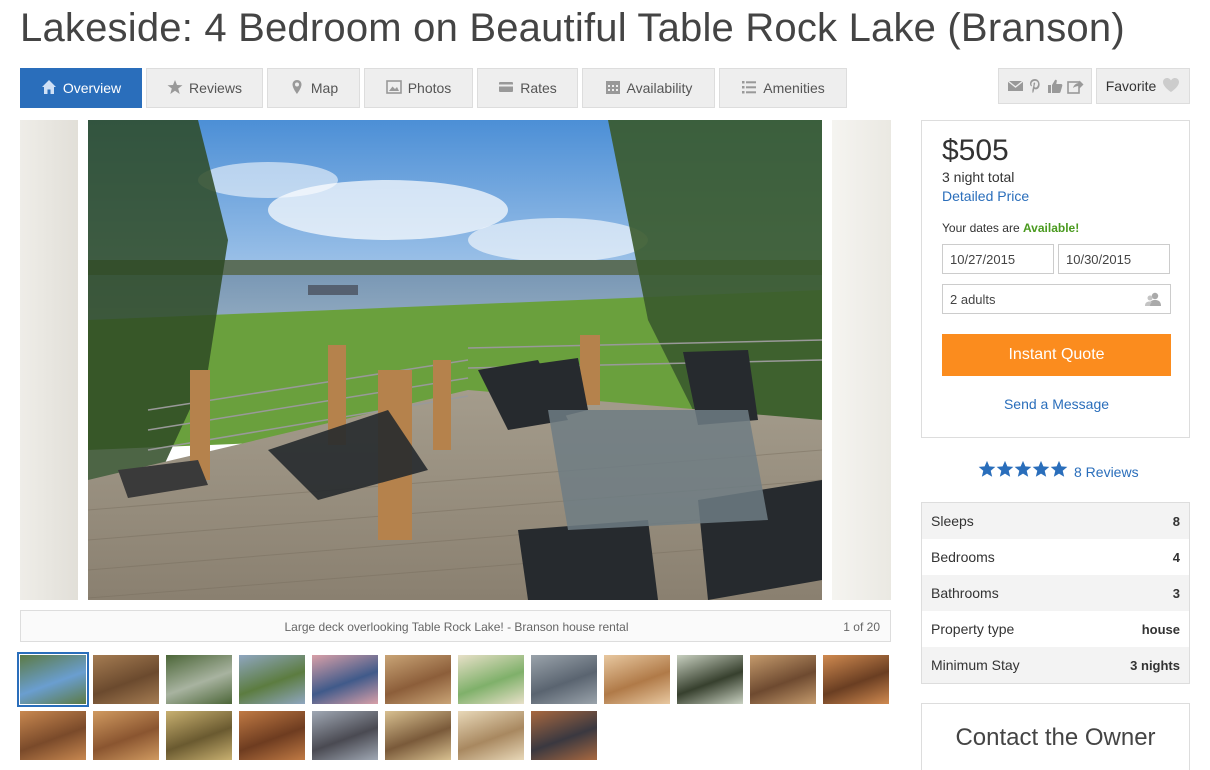 The image size is (1210, 770). I want to click on fact-value: house, so click(1160, 629).